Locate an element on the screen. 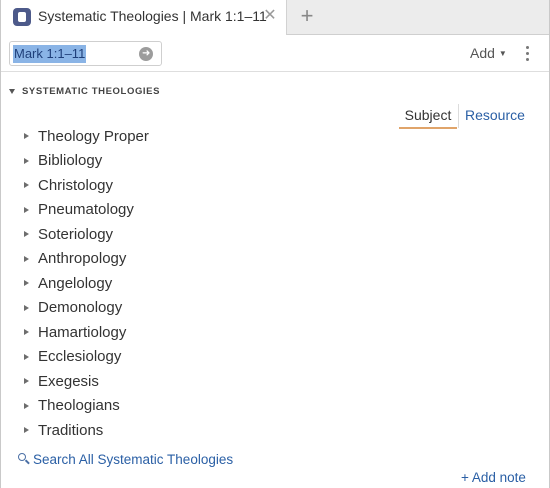 This screenshot has width=550, height=488. tree-item: Theologians is located at coordinates (174, 406).